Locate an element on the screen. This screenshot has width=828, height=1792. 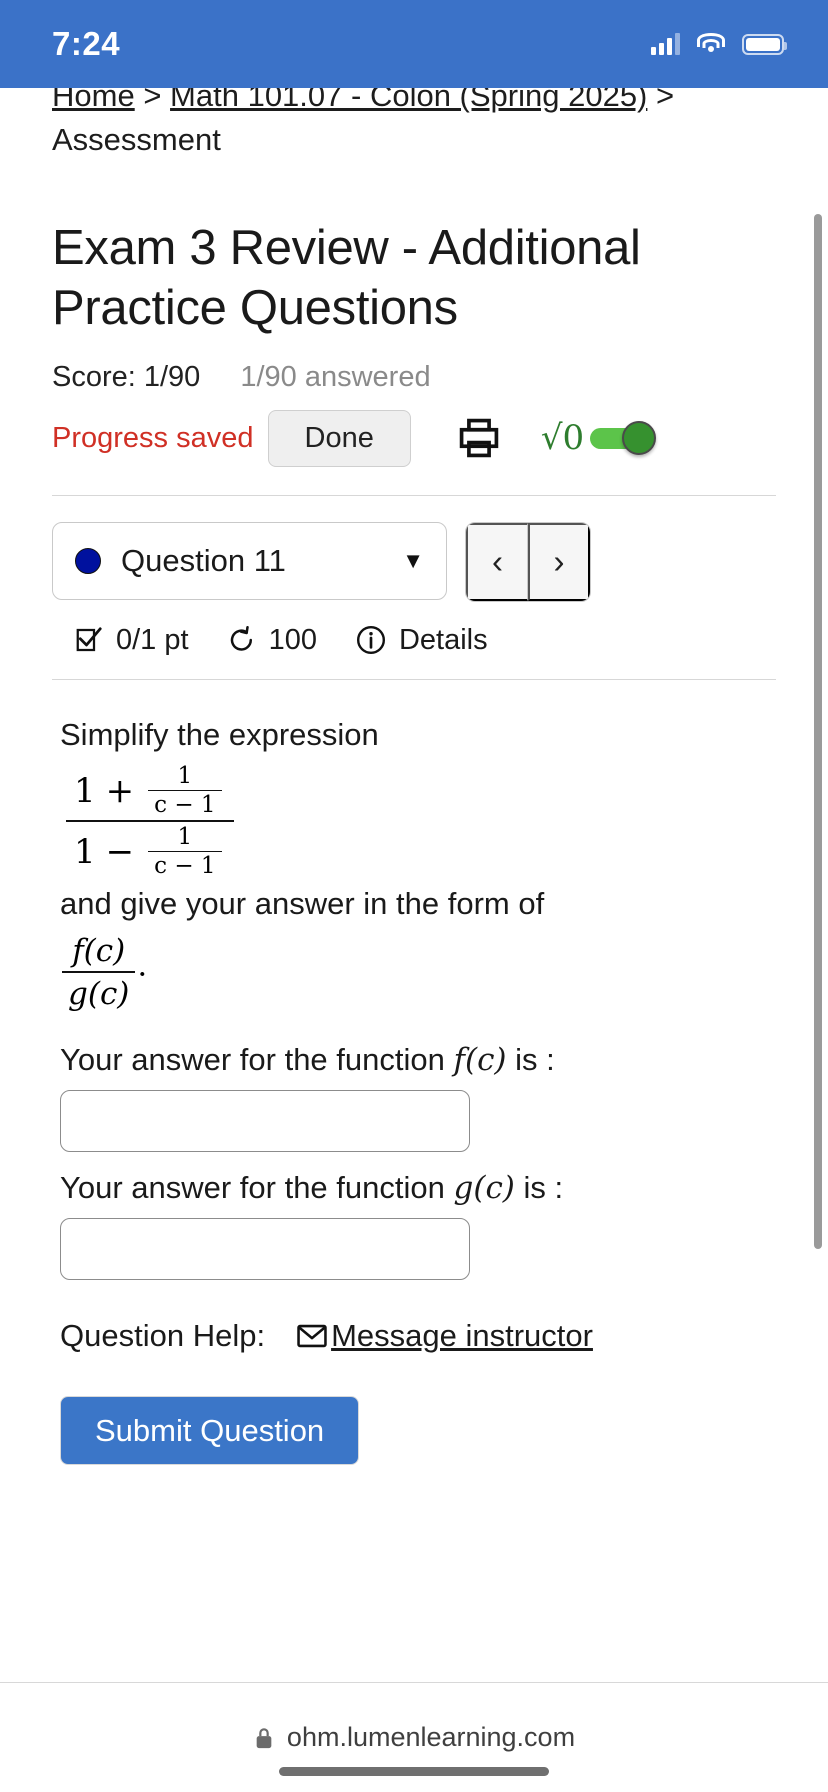
answer-f-label-suffix: is : is located at coordinates (535, 1060).